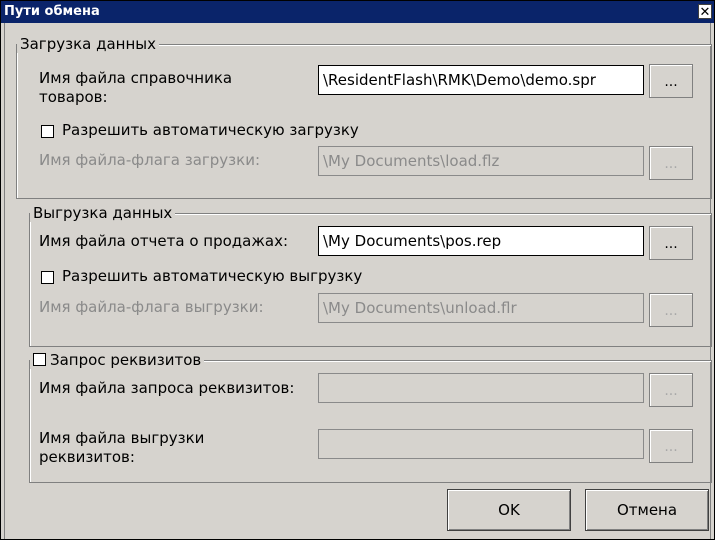  Describe the element at coordinates (357, 12) in the screenshot. I see `title-bar: Пути обмена ✕` at that location.